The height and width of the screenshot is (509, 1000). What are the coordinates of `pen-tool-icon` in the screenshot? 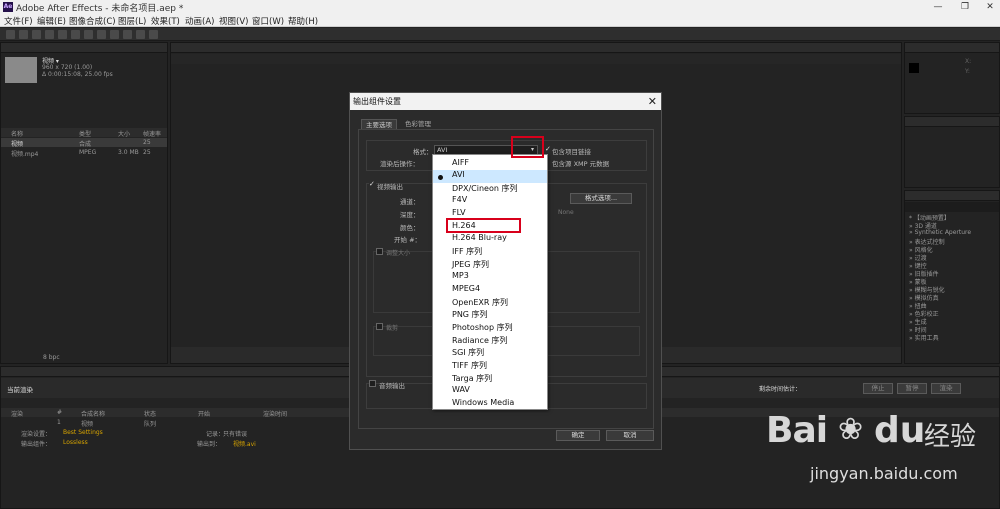 It's located at (101, 34).